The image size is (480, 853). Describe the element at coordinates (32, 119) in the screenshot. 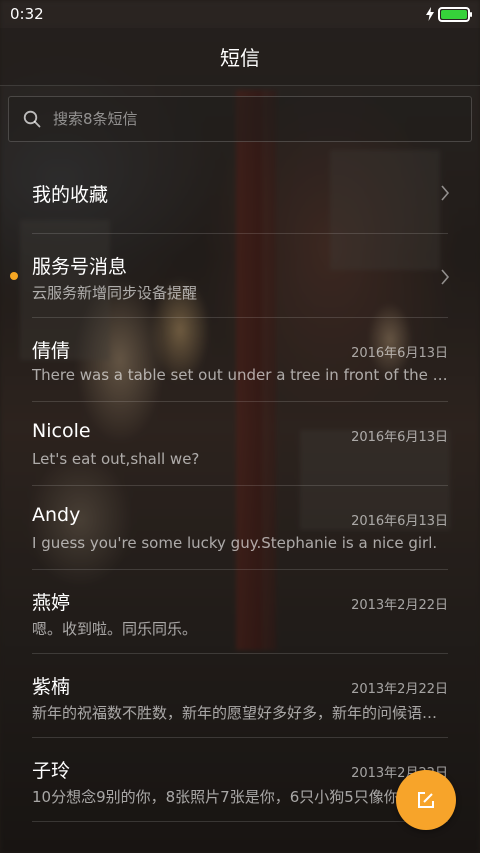

I see `search-icon` at that location.